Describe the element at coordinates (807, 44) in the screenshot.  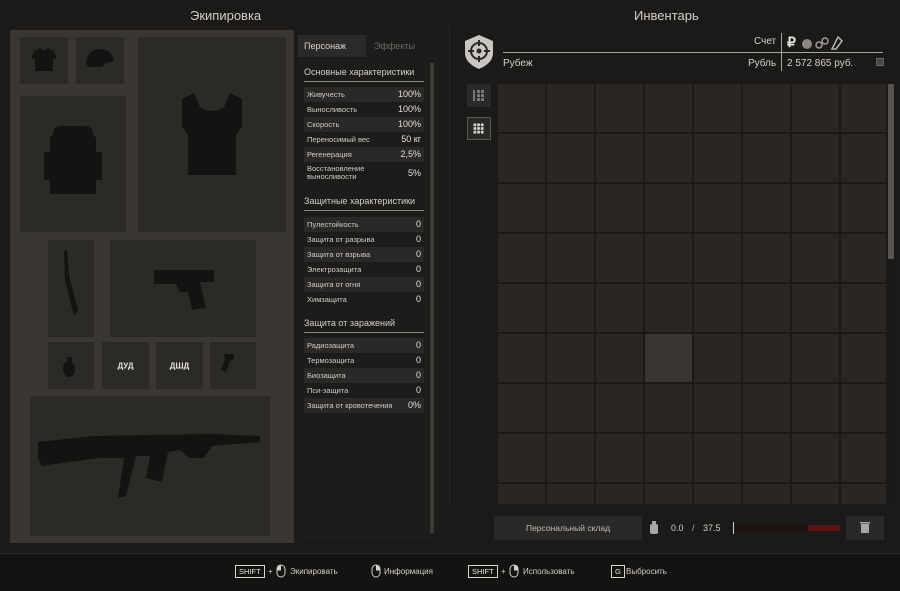
I see `coin-icon` at that location.